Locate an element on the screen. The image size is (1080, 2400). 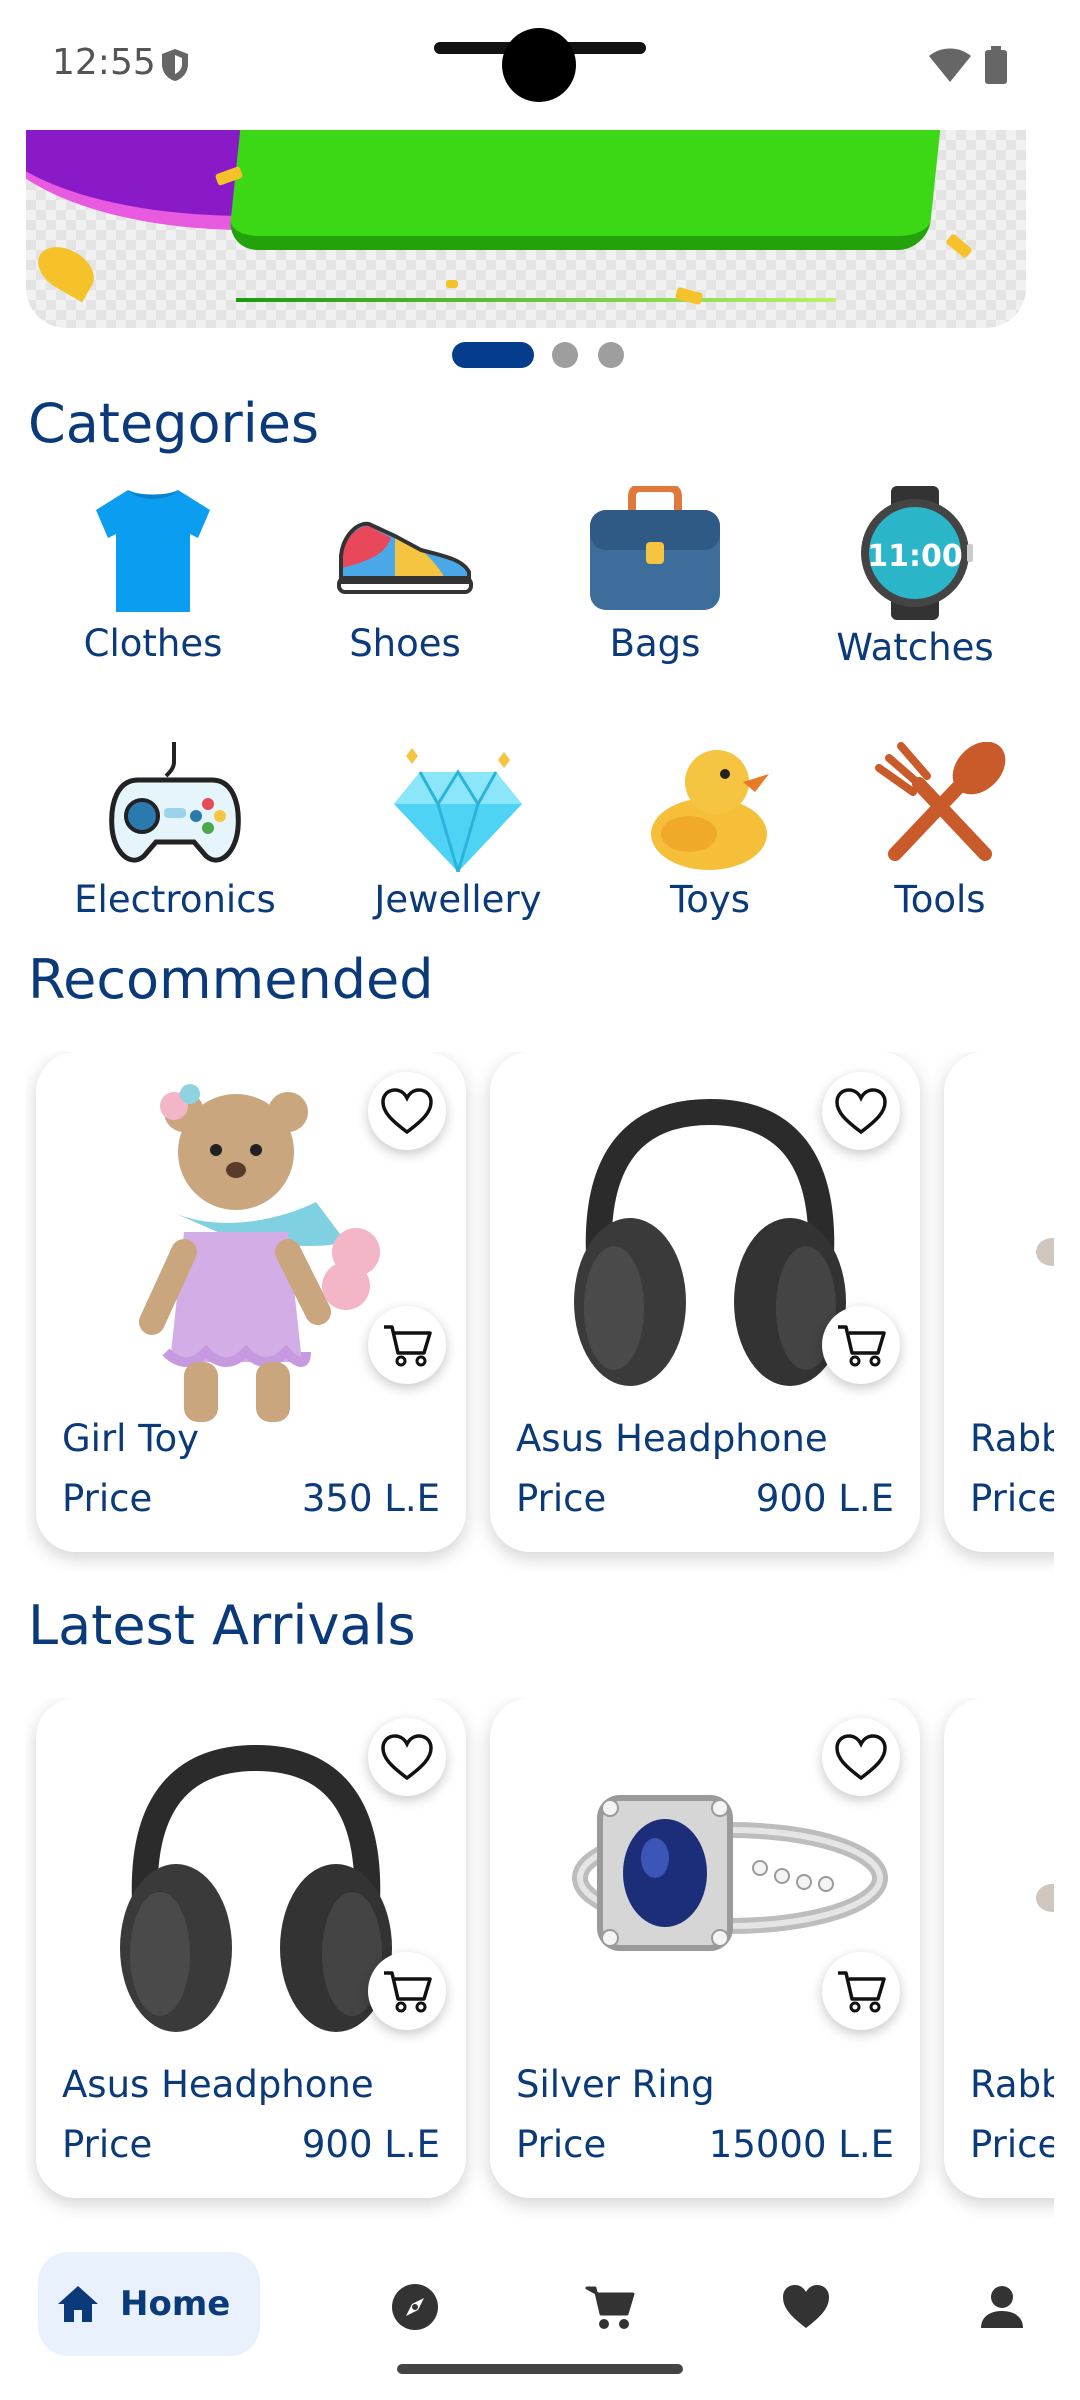
product-card: Silver Ring Price 15000 L.E is located at coordinates (705, 1948).